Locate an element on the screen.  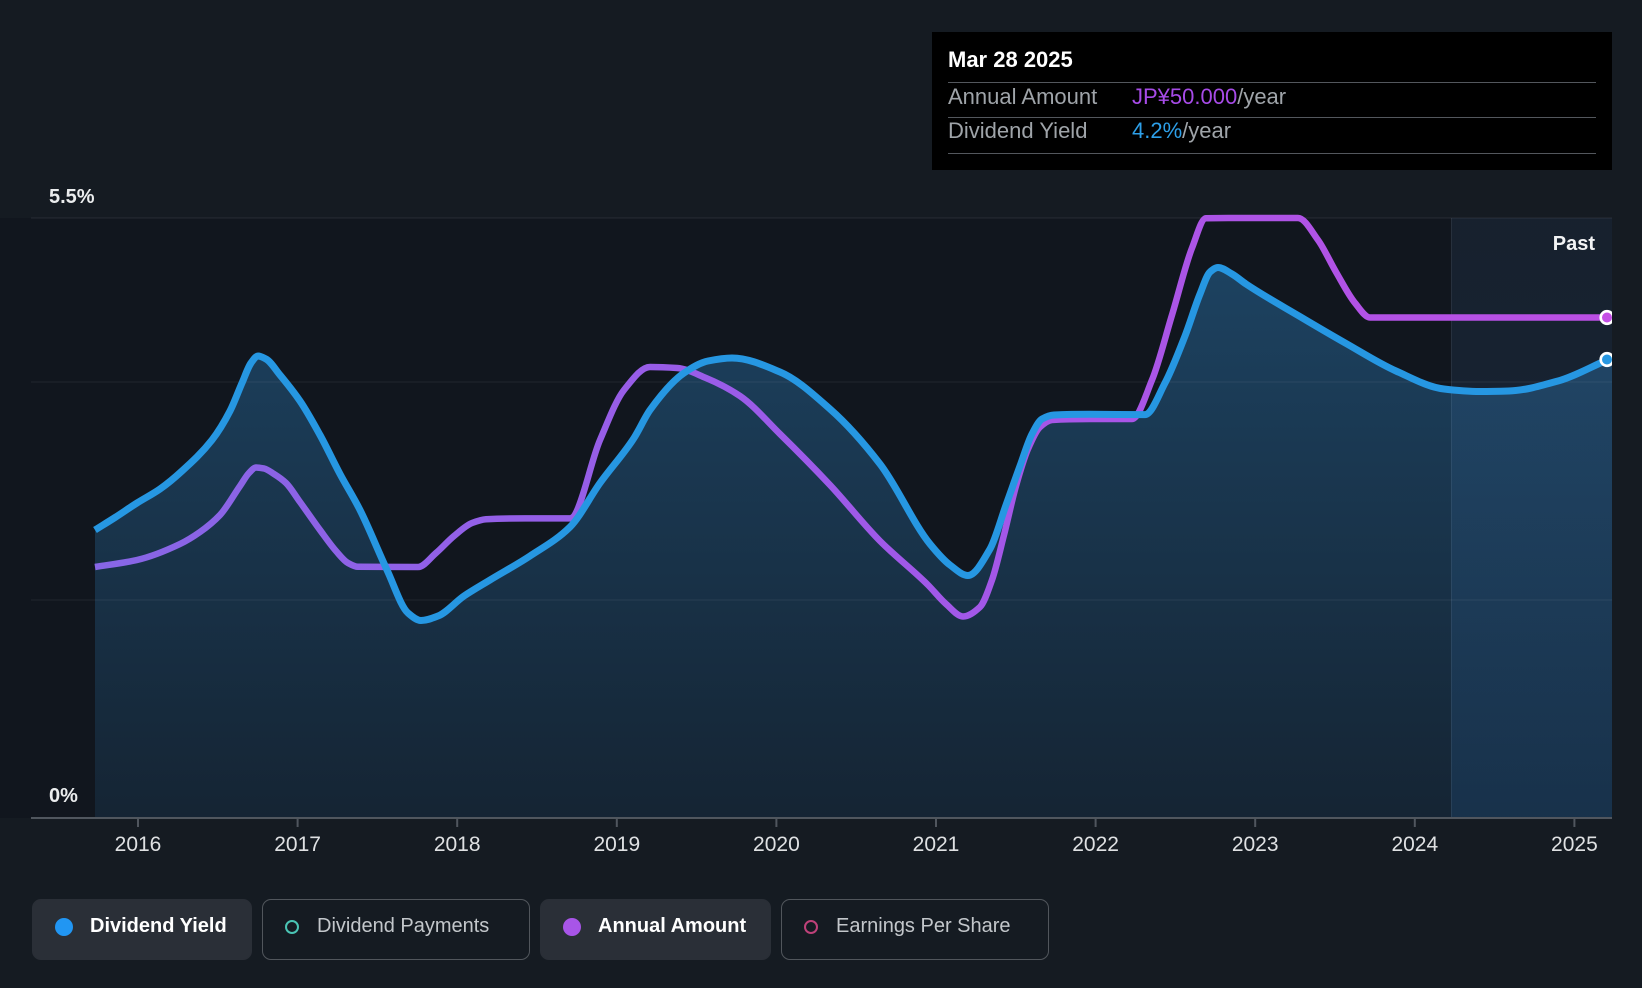
svg-text: 2022 is located at coordinates (1095, 844).